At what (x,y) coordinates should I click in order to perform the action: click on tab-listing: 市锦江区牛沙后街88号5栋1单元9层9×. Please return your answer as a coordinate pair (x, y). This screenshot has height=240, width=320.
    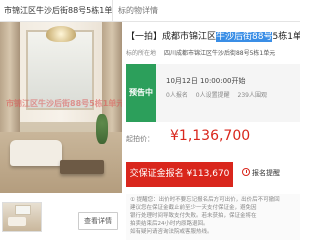
    Looking at the image, I should click on (56, 10).